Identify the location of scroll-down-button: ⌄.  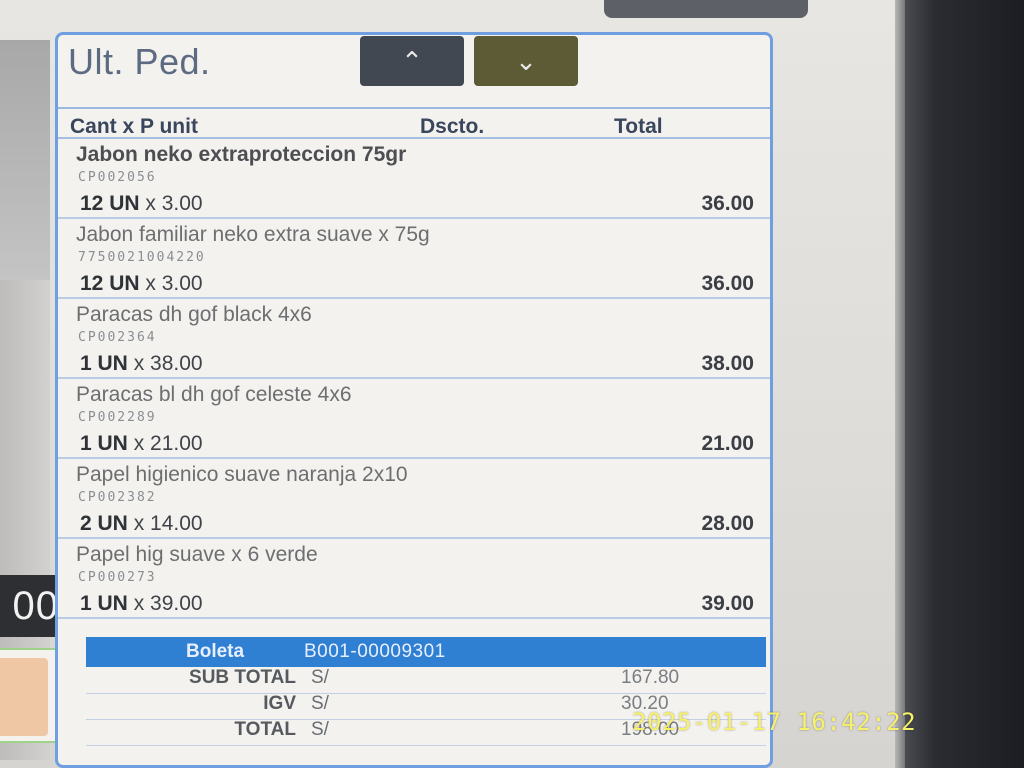
(526, 61).